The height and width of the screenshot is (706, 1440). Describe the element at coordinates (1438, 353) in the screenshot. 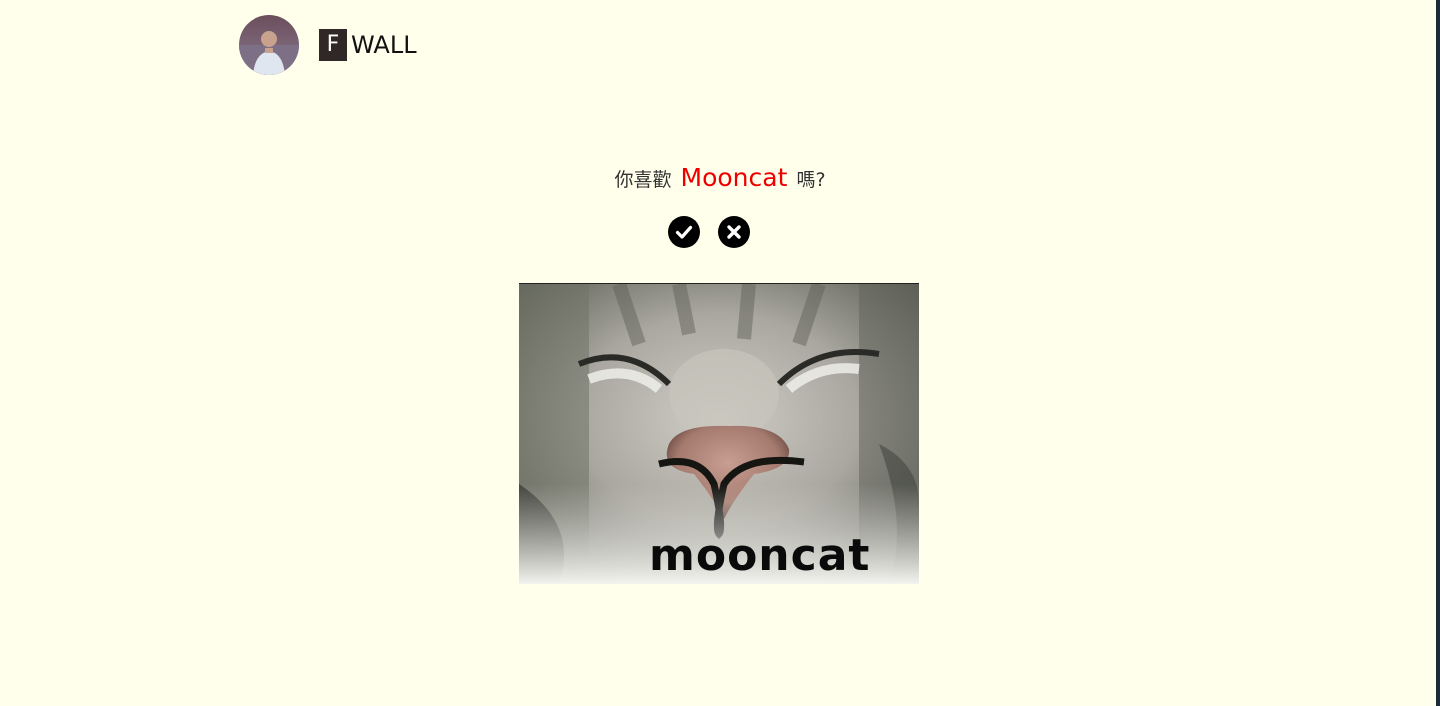

I see `window-edge` at that location.